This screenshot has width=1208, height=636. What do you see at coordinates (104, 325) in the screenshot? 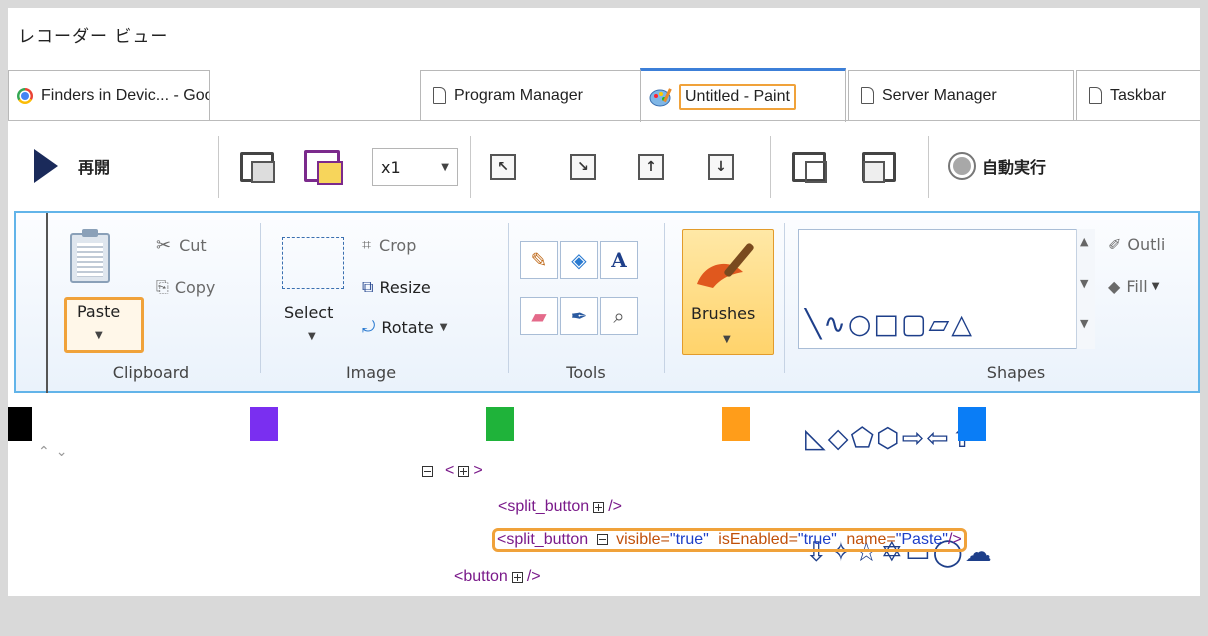
I see `paste-button: Paste ▼` at bounding box center [104, 325].